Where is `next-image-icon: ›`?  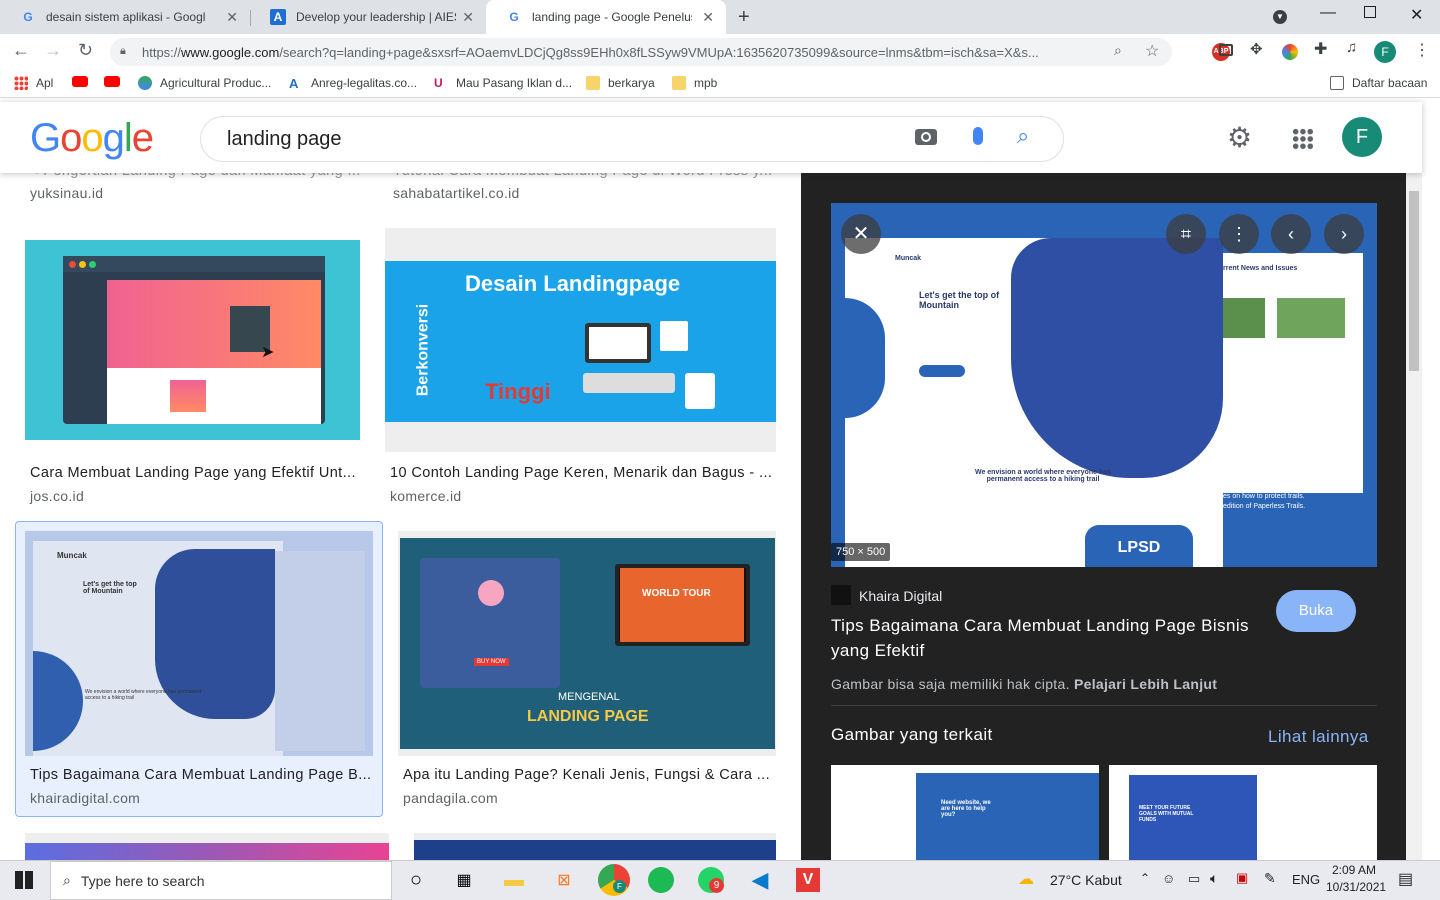
next-image-icon: › is located at coordinates (1344, 234).